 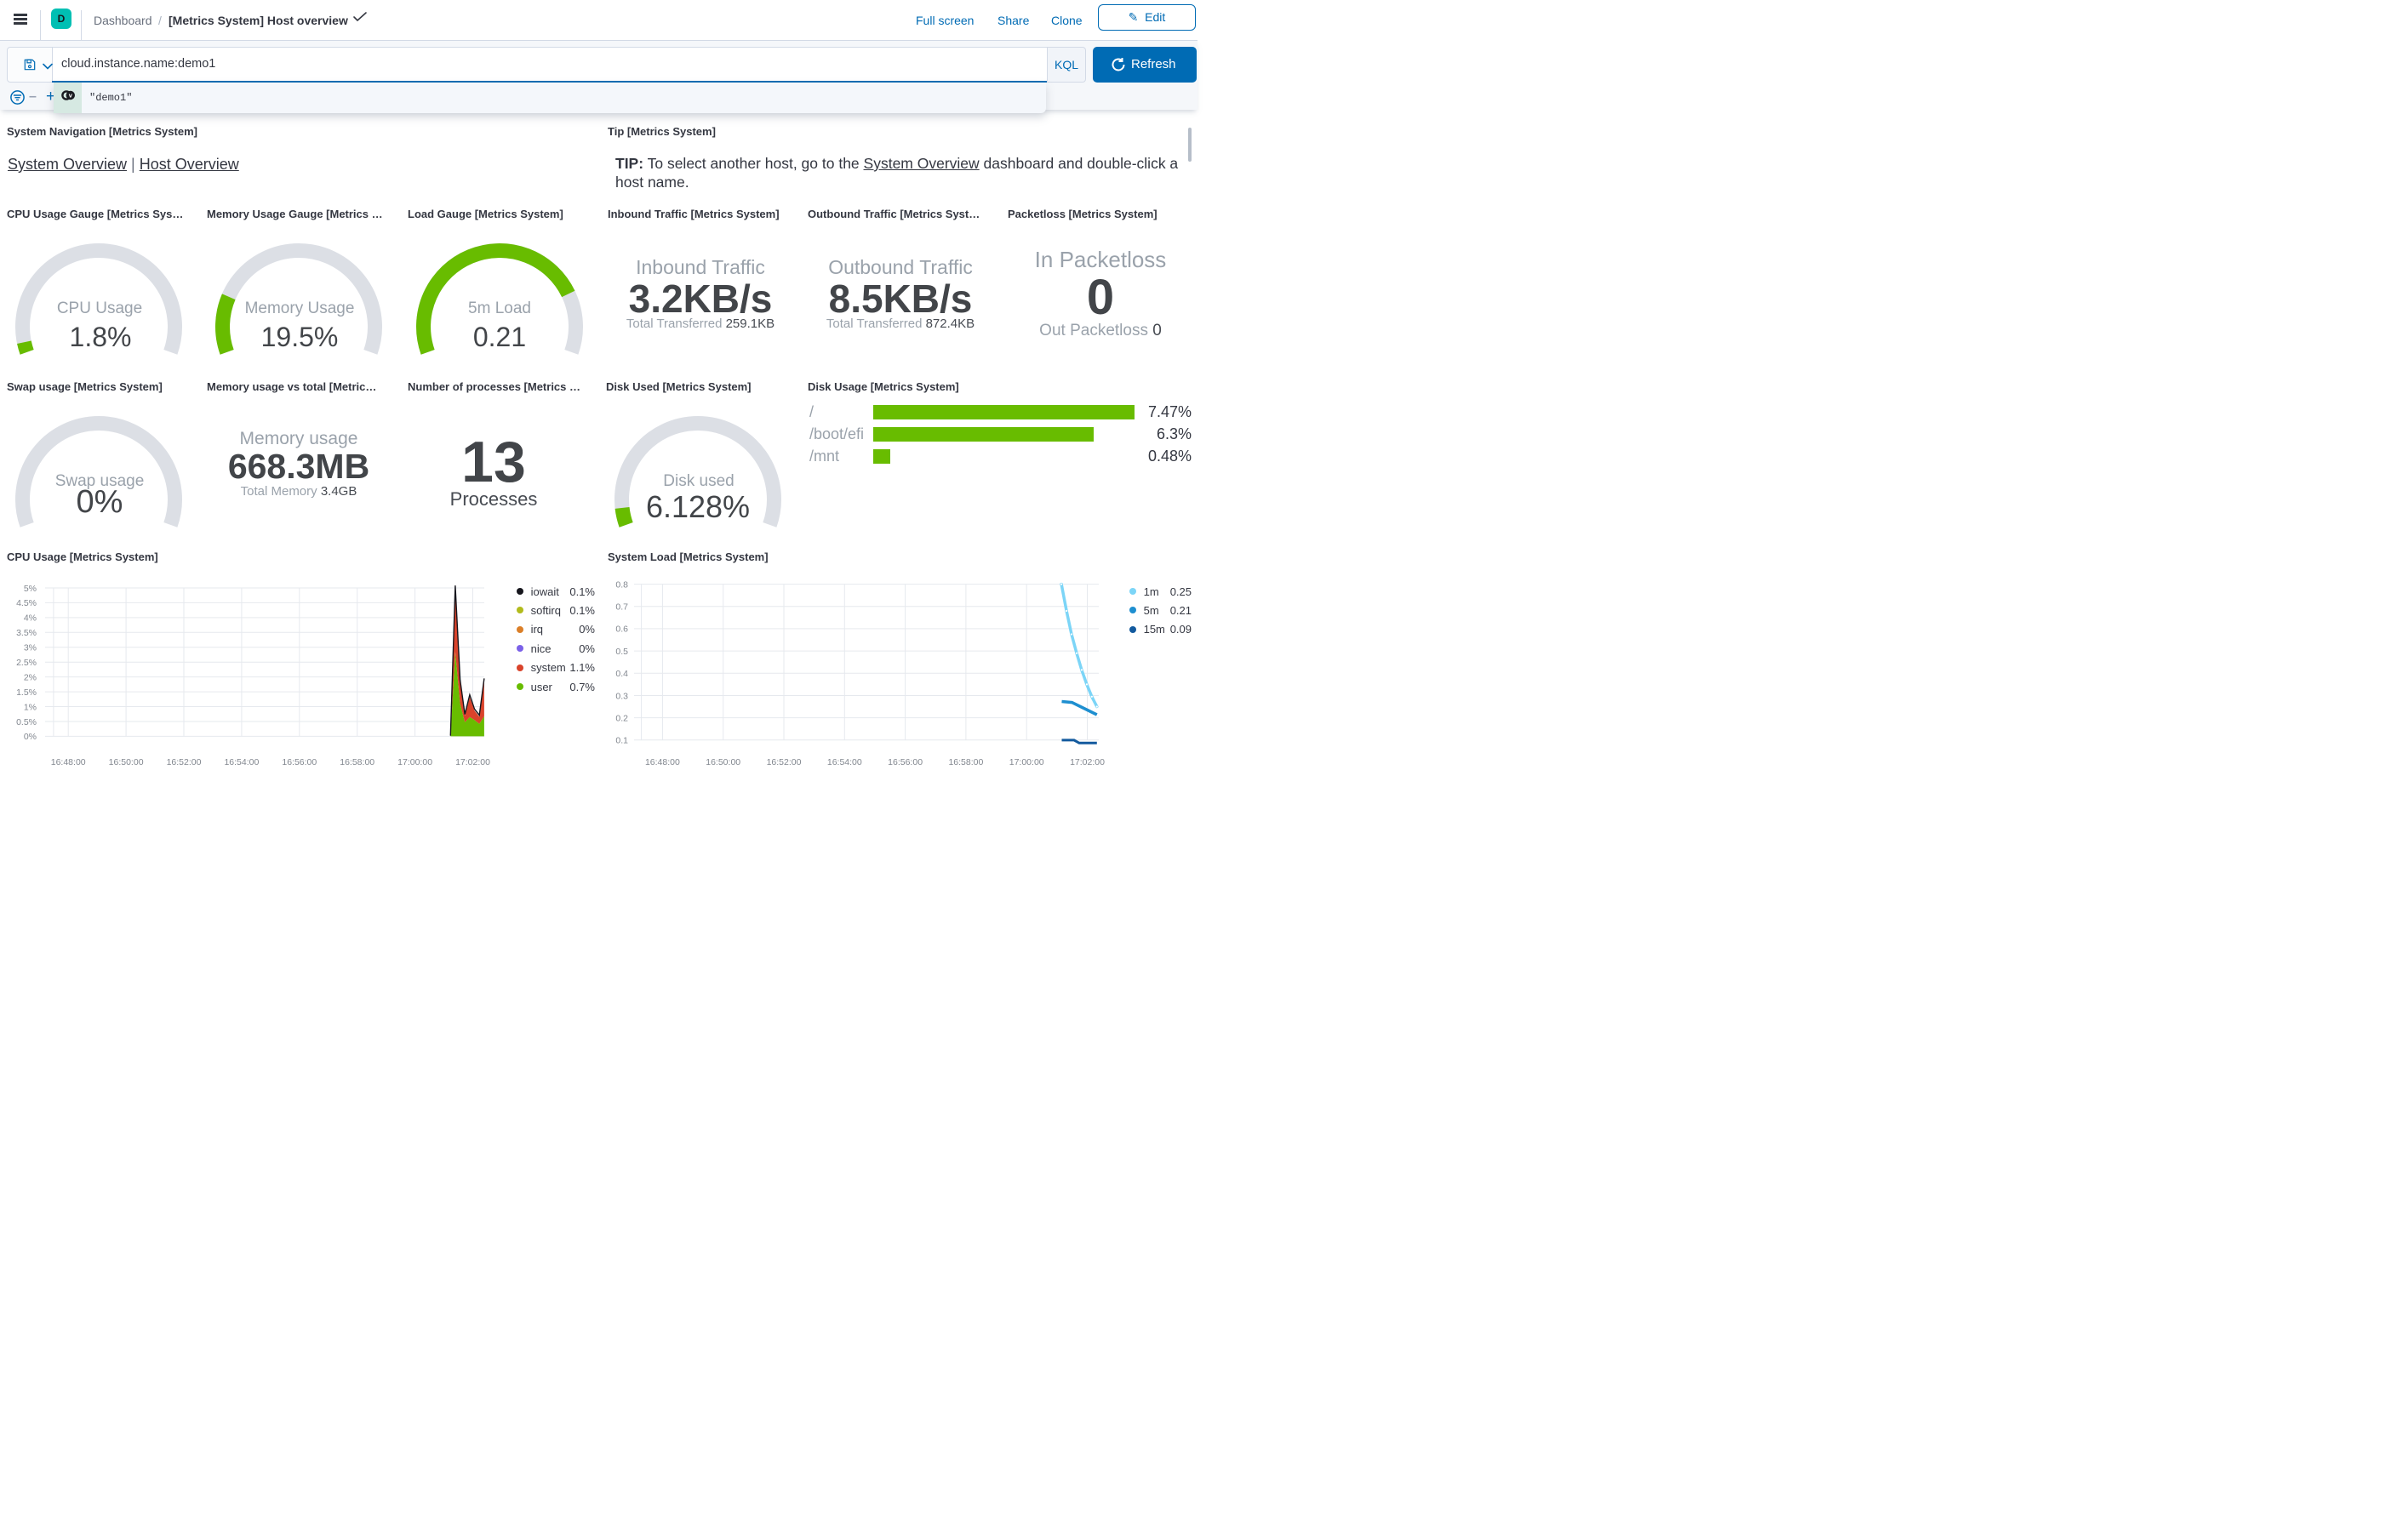 I want to click on svg-text: 0.6, so click(x=621, y=630).